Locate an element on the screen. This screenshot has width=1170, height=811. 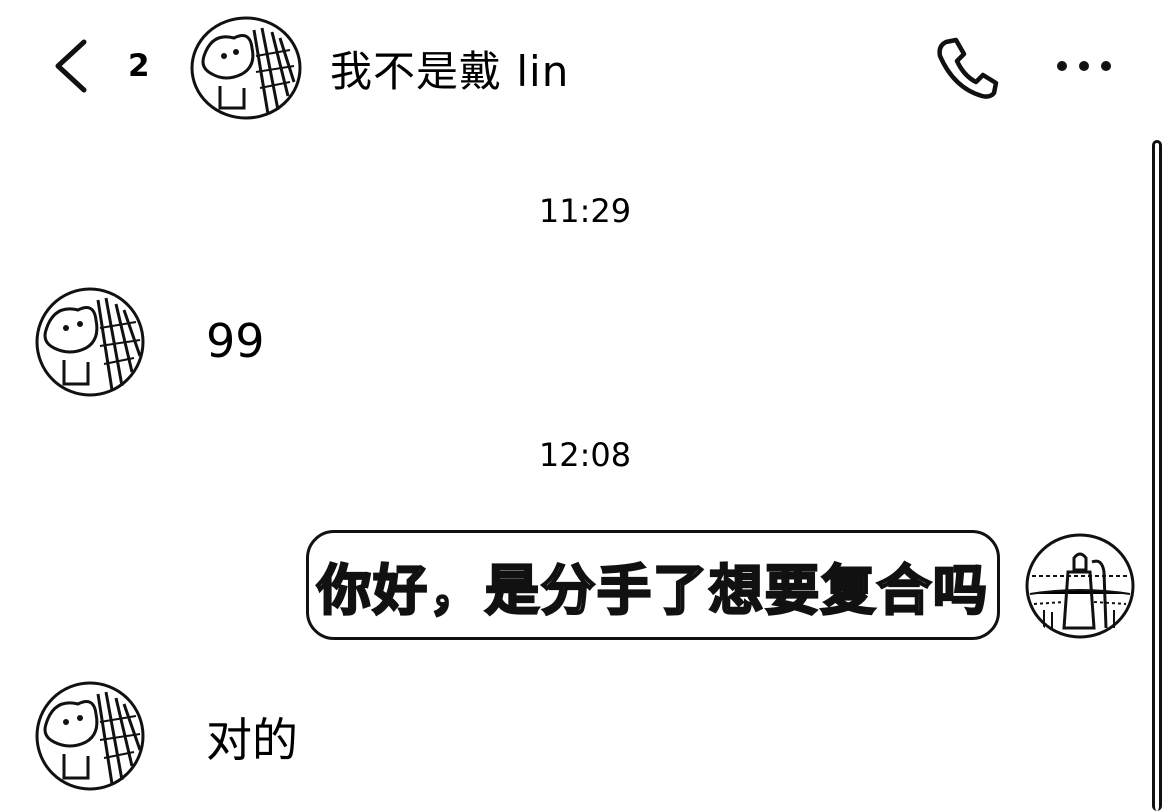
back-button is located at coordinates (74, 66).